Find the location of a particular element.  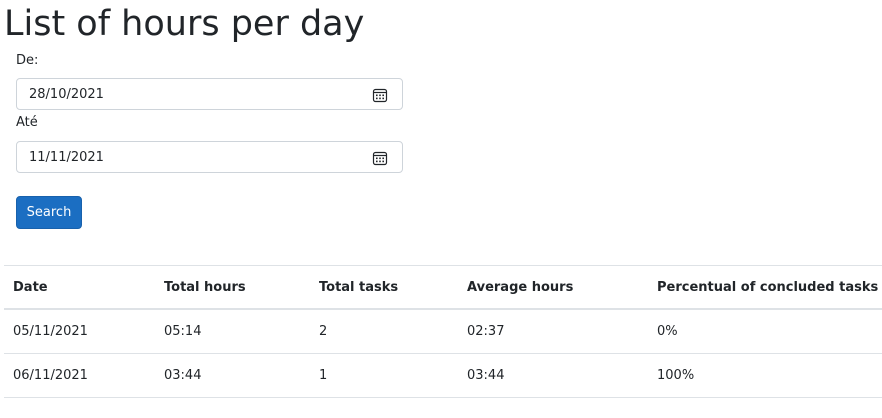

header-total-hours: Total hours is located at coordinates (205, 287).